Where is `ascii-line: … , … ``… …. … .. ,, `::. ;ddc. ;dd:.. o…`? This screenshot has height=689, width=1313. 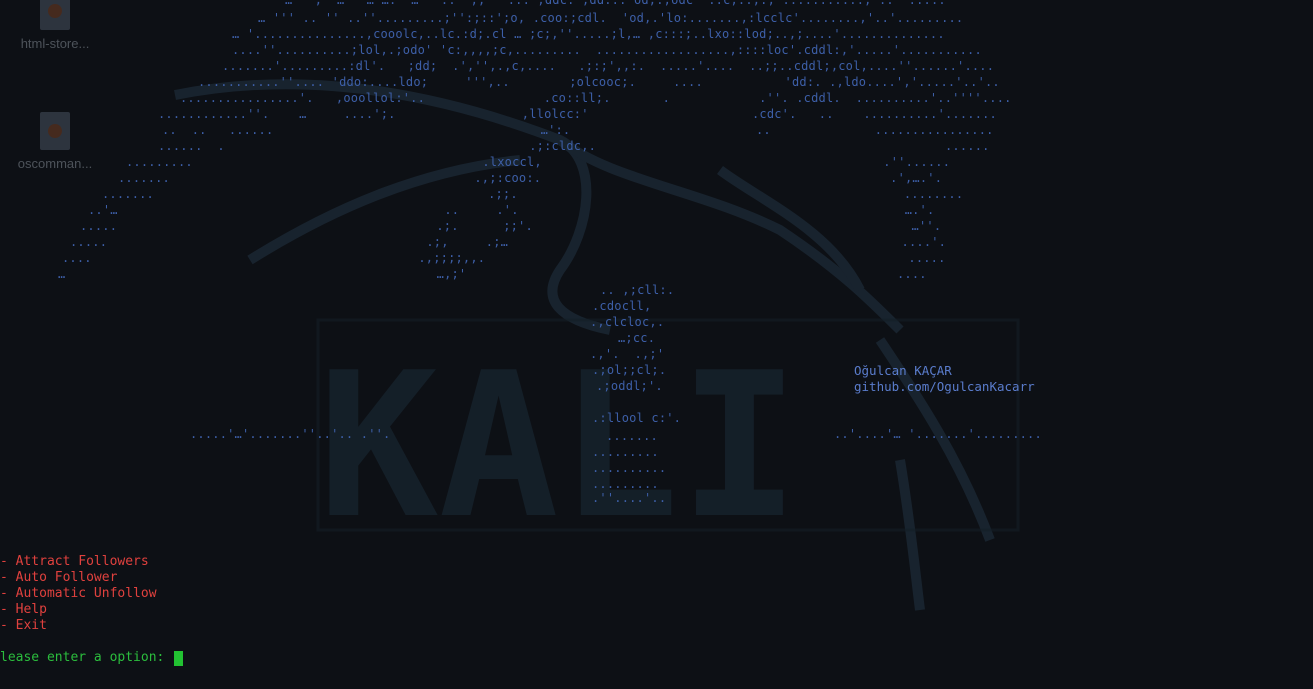 ascii-line: … , … ``… …. … .. ,, `::. ;ddc. ;dd:.. o… is located at coordinates (615, 3).